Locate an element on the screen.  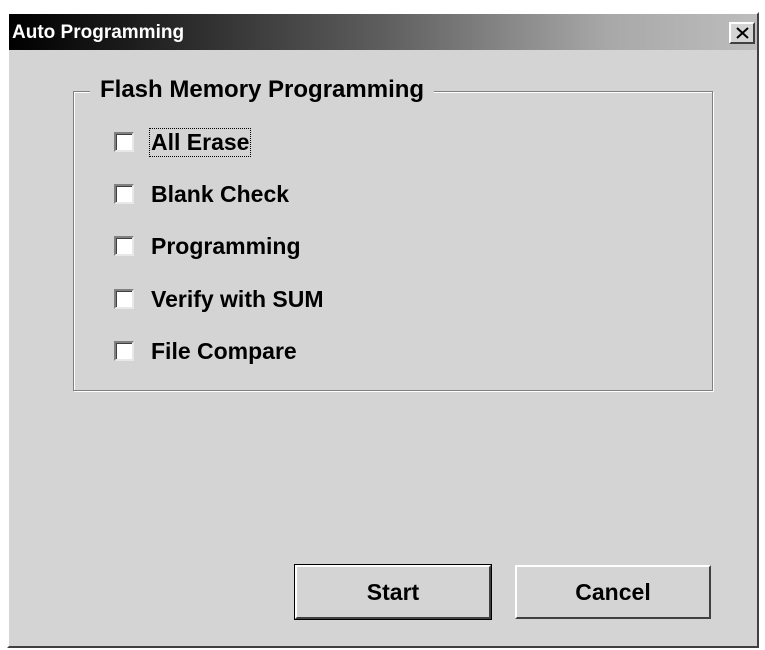
close-x-icon is located at coordinates (742, 33).